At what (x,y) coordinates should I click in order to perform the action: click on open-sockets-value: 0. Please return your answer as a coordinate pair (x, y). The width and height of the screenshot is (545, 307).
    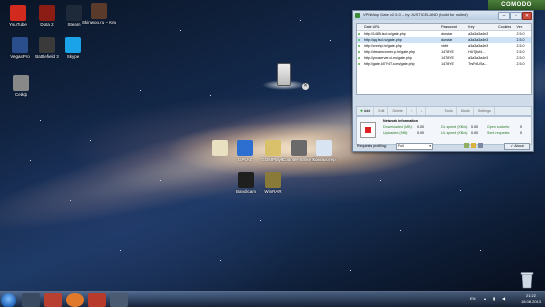
    Looking at the image, I should click on (521, 127).